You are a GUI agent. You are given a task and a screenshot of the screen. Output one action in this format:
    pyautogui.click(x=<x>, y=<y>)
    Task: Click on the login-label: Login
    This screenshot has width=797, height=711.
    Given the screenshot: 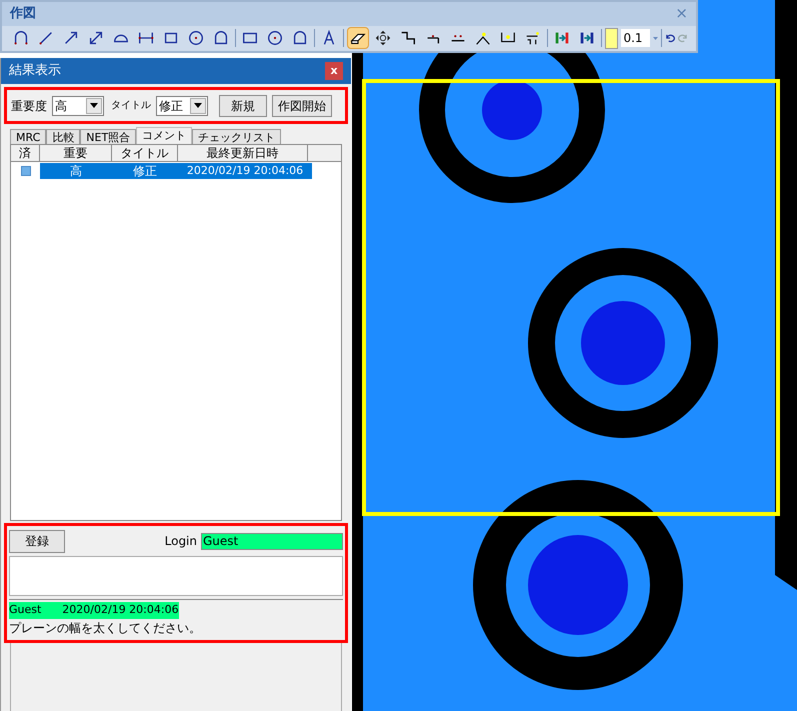 What is the action you would take?
    pyautogui.click(x=180, y=541)
    